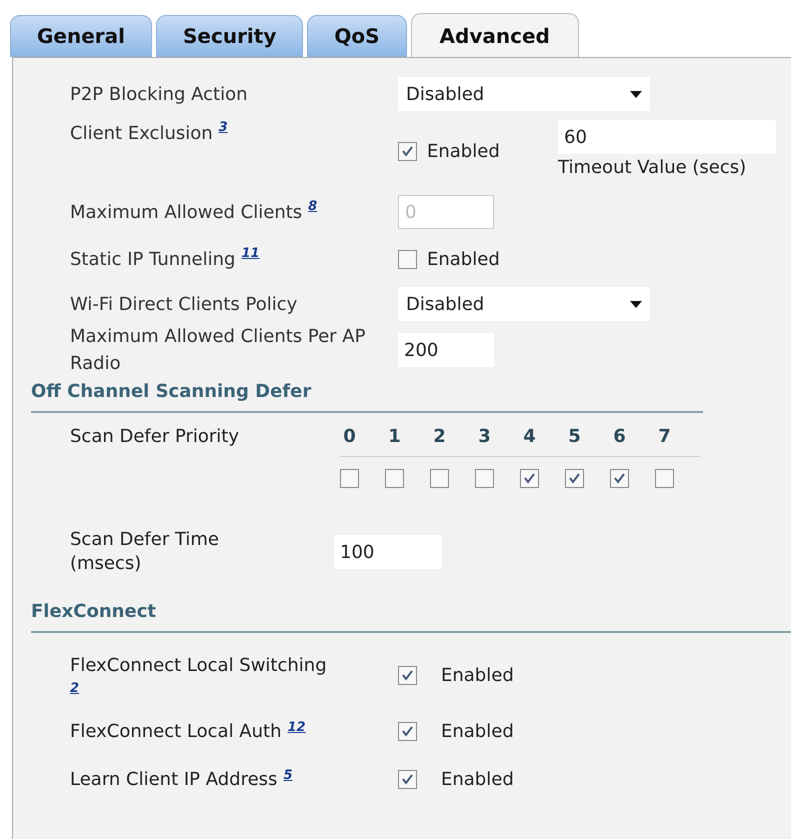  I want to click on footnote-link: 3, so click(223, 128).